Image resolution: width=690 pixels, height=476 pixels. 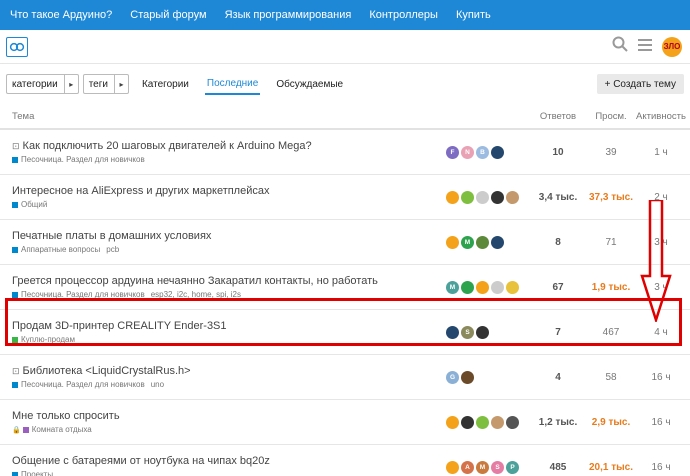 What do you see at coordinates (165, 84) in the screenshot?
I see `nav-categories: Категории` at bounding box center [165, 84].